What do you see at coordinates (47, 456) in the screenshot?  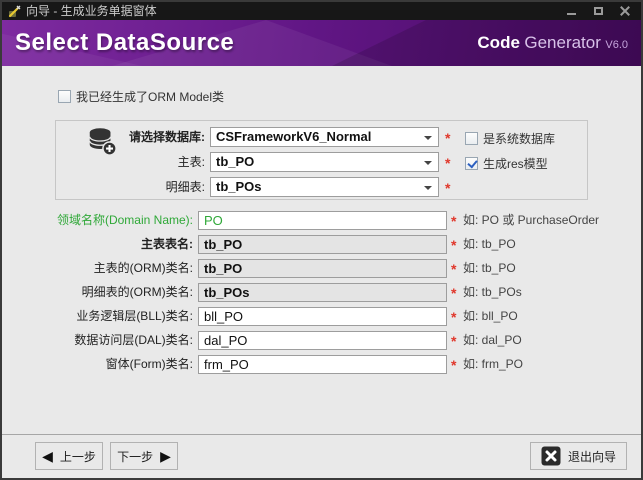 I see `arrow-left-icon: ◀` at bounding box center [47, 456].